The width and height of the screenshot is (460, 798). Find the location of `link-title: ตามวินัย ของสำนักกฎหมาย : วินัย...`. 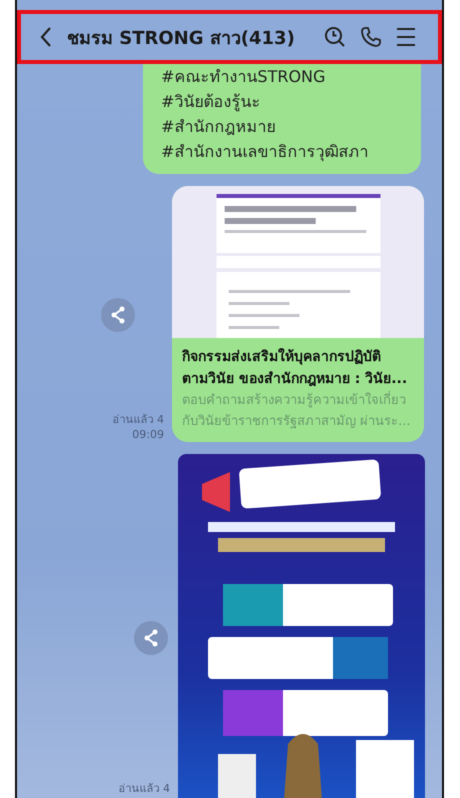

link-title: ตามวินัย ของสำนักกฎหมาย : วินัย... is located at coordinates (295, 379).